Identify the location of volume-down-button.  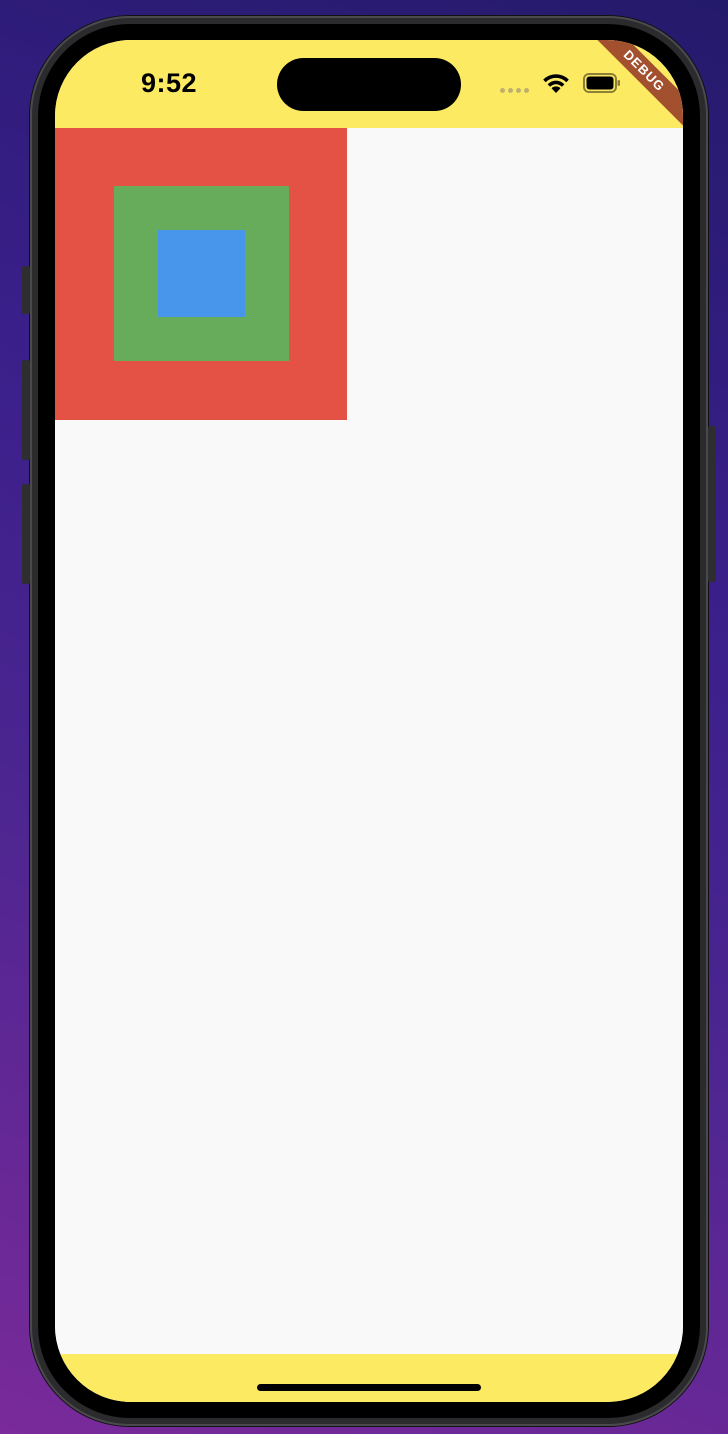
(26, 534).